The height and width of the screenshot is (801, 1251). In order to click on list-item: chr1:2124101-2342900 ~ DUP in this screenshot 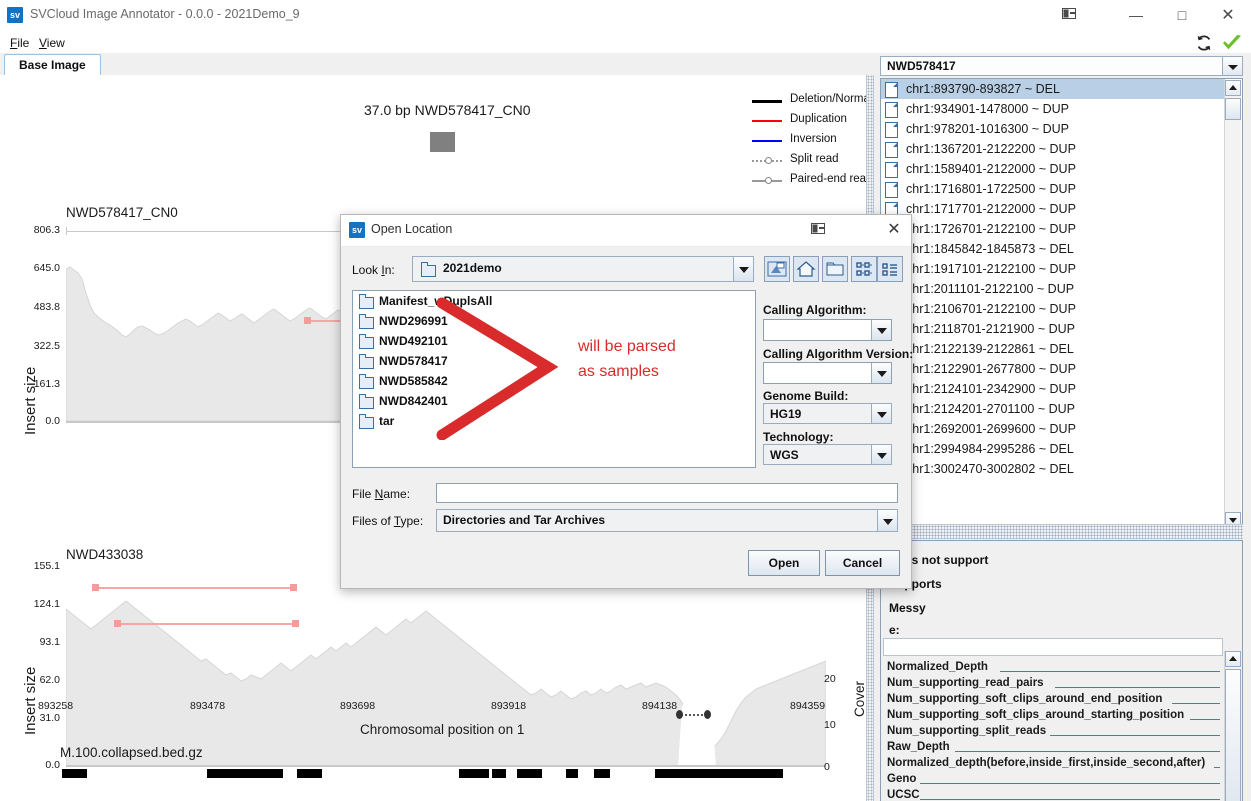, I will do `click(1053, 389)`.